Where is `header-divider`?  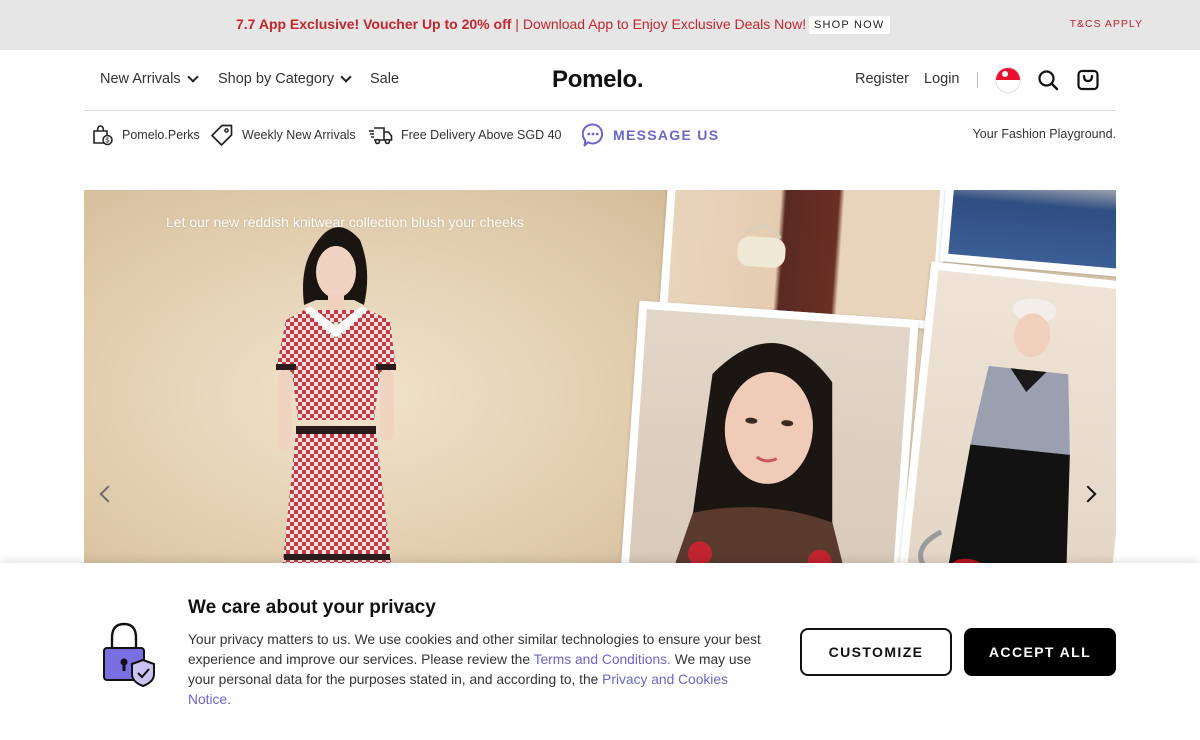
header-divider is located at coordinates (977, 80).